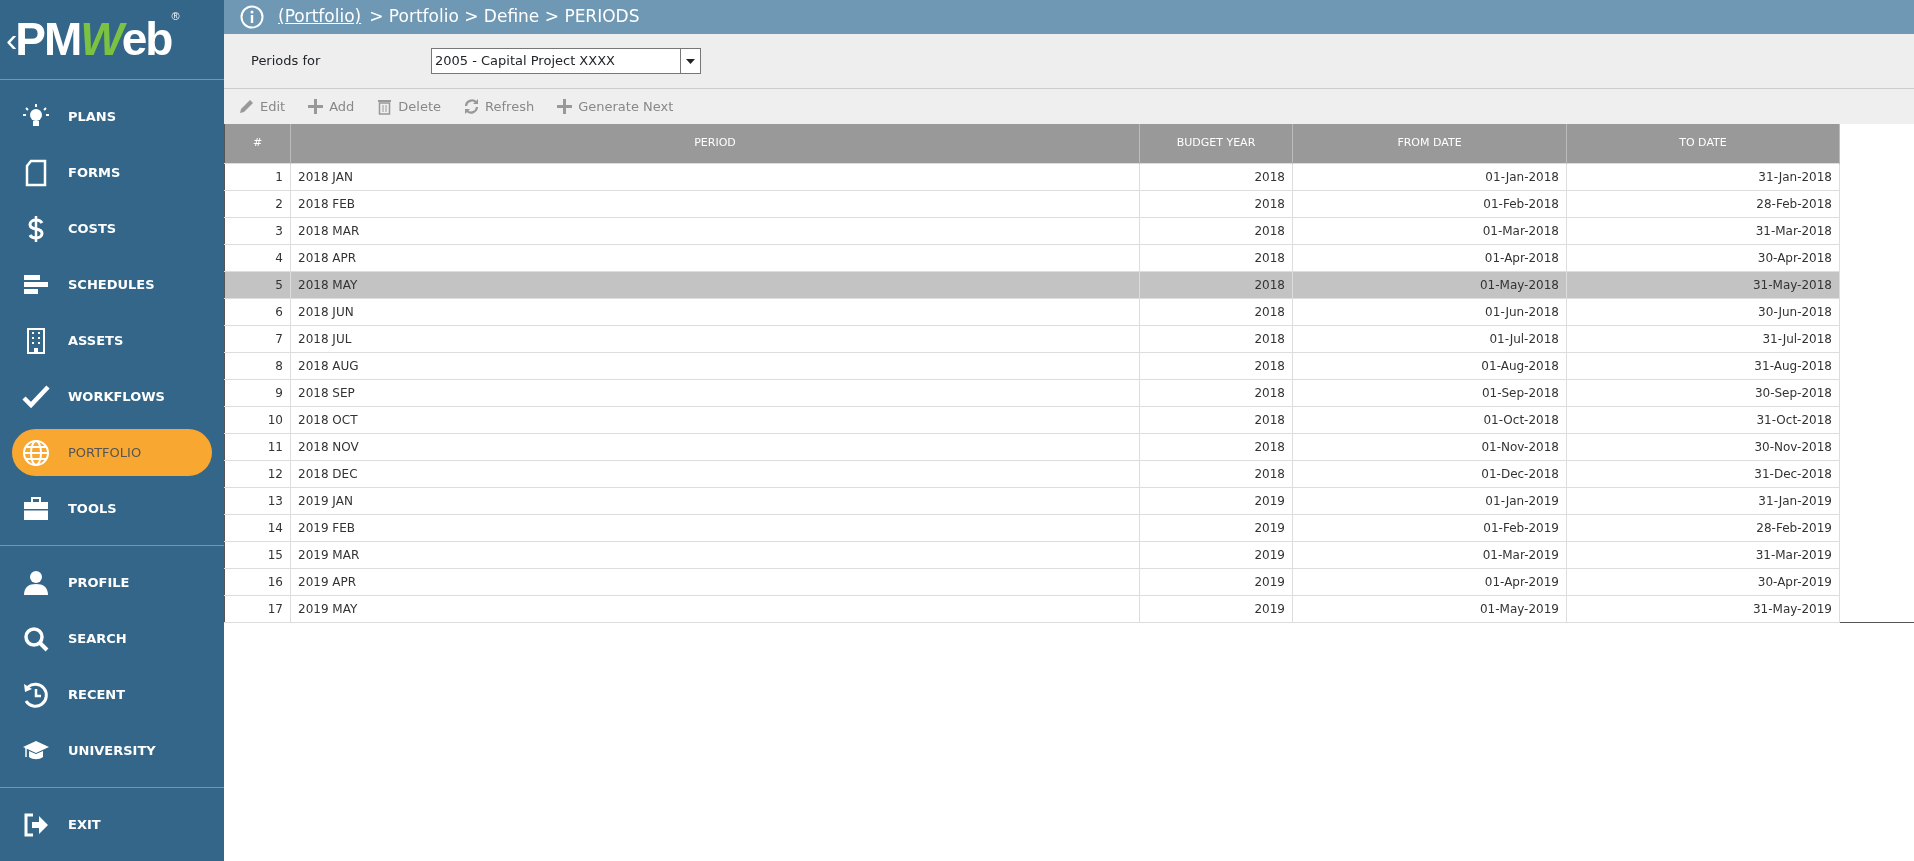 The image size is (1914, 861). I want to click on table-cell: 16, so click(257, 581).